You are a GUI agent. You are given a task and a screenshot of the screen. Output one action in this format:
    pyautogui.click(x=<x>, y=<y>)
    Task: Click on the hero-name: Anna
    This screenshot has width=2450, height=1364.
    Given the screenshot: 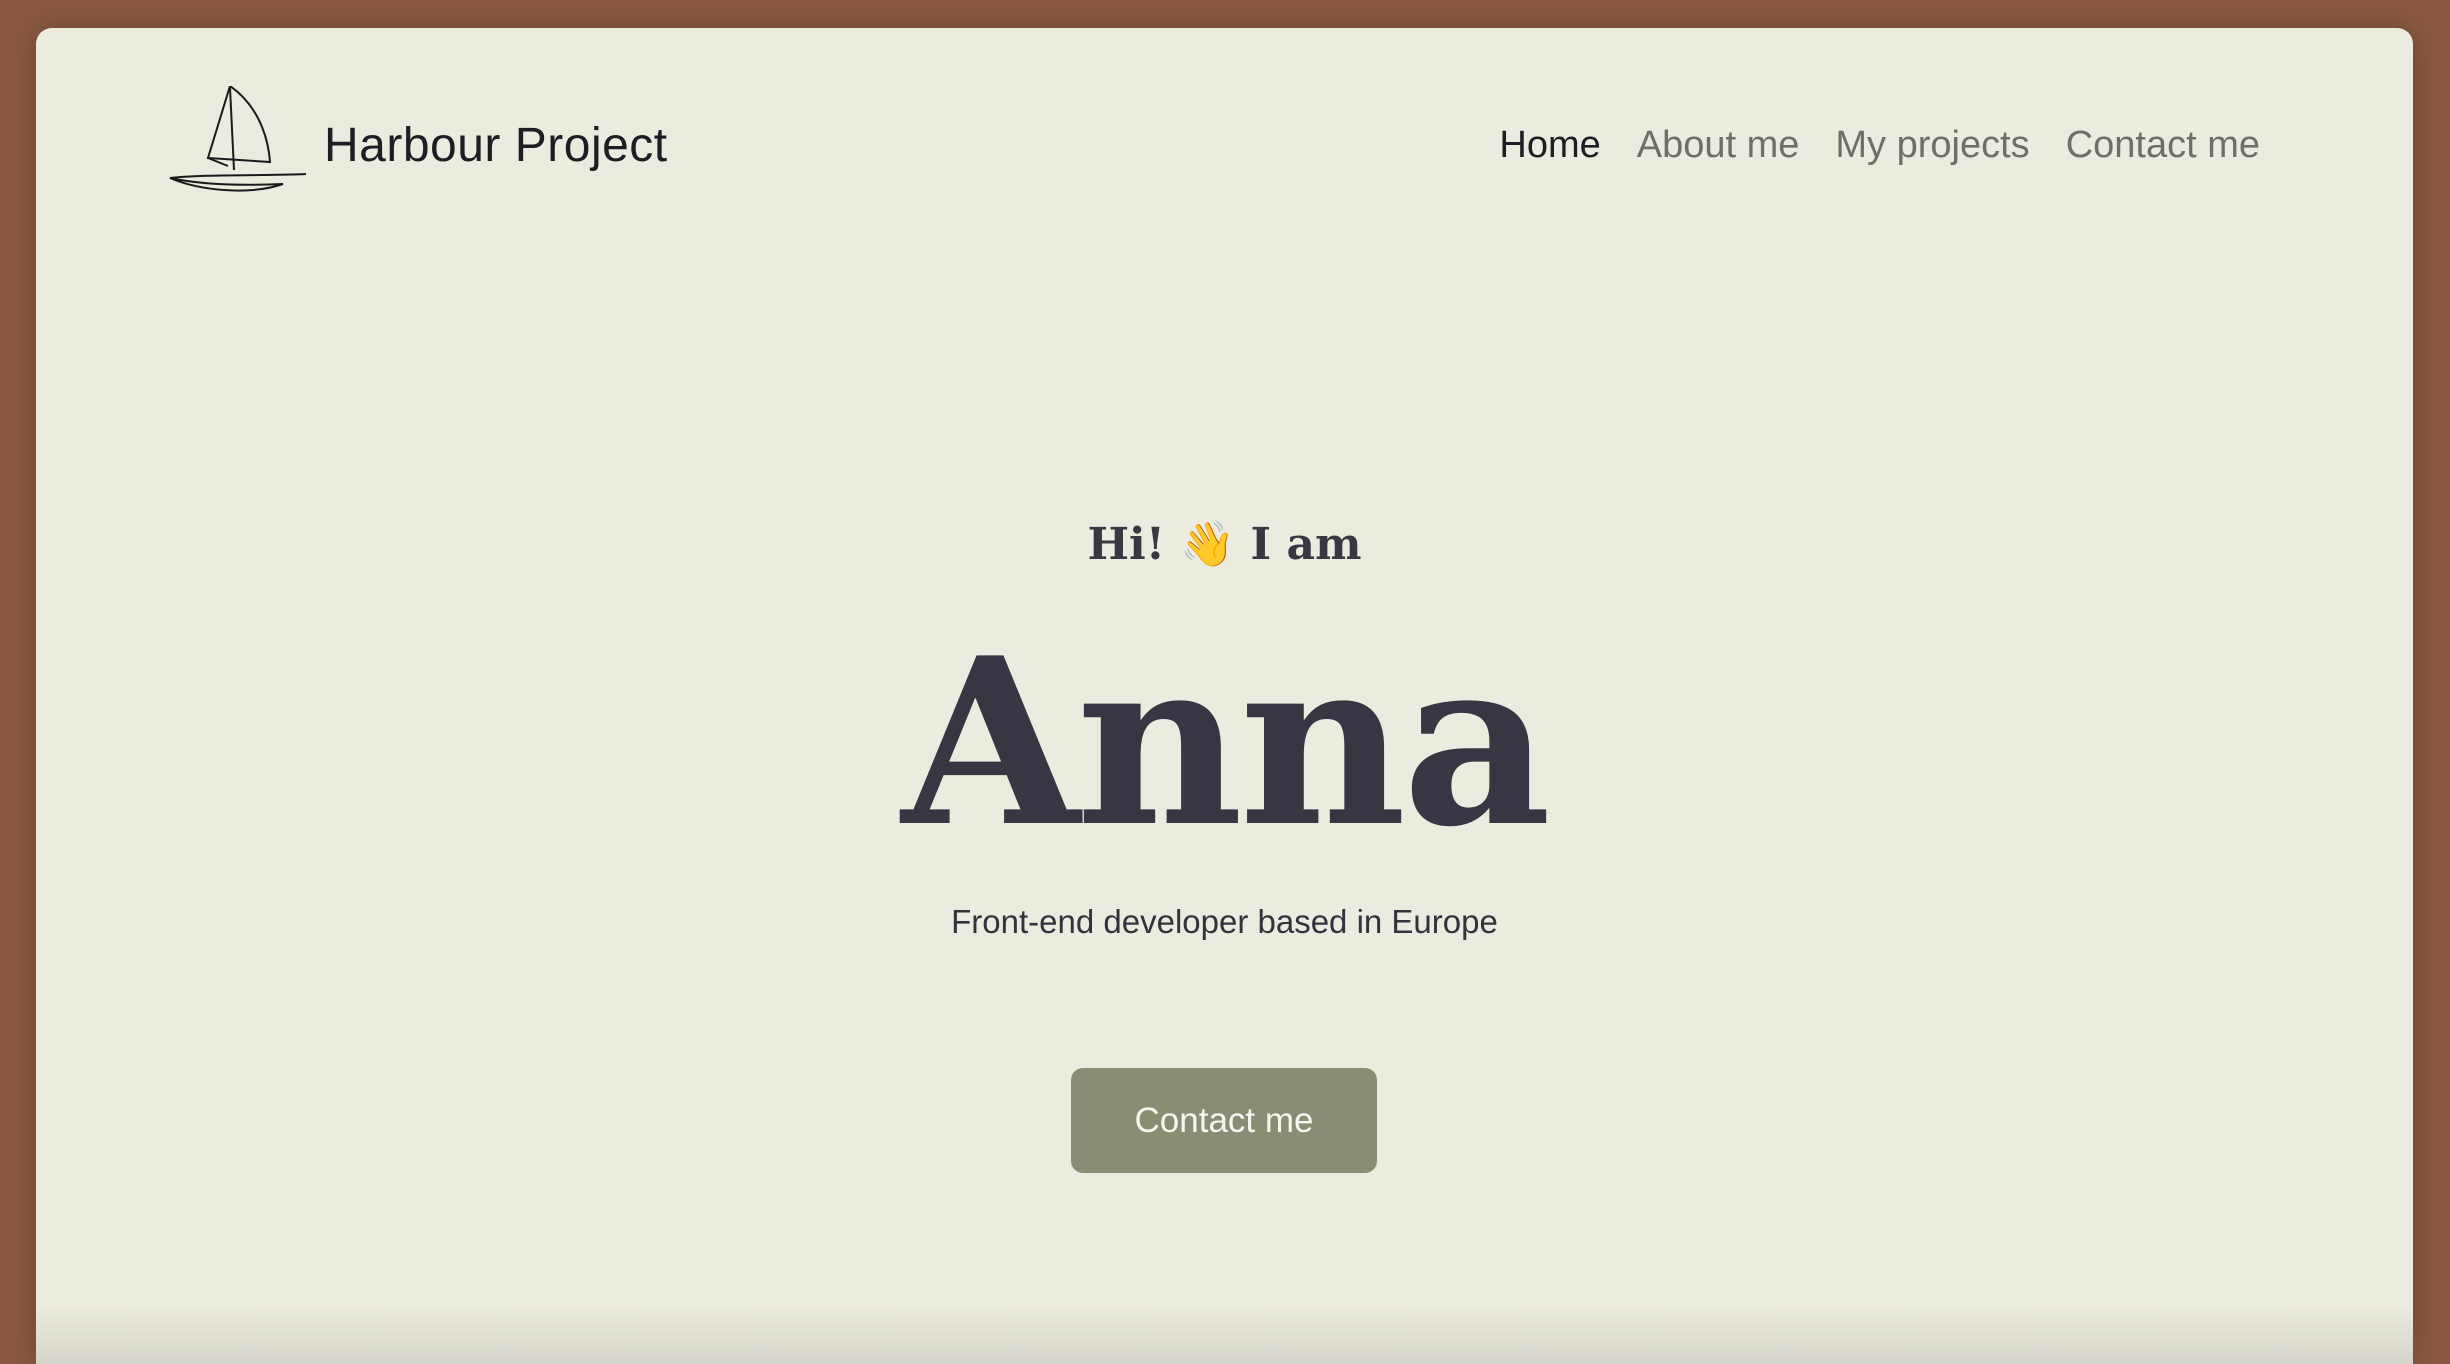 What is the action you would take?
    pyautogui.click(x=1226, y=743)
    